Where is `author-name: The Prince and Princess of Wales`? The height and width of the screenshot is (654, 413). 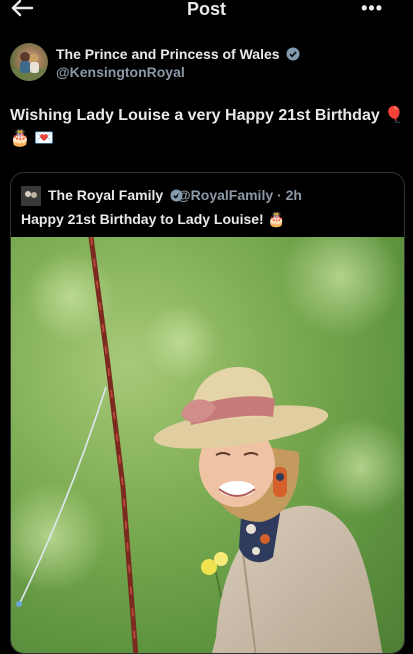 author-name: The Prince and Princess of Wales is located at coordinates (178, 54).